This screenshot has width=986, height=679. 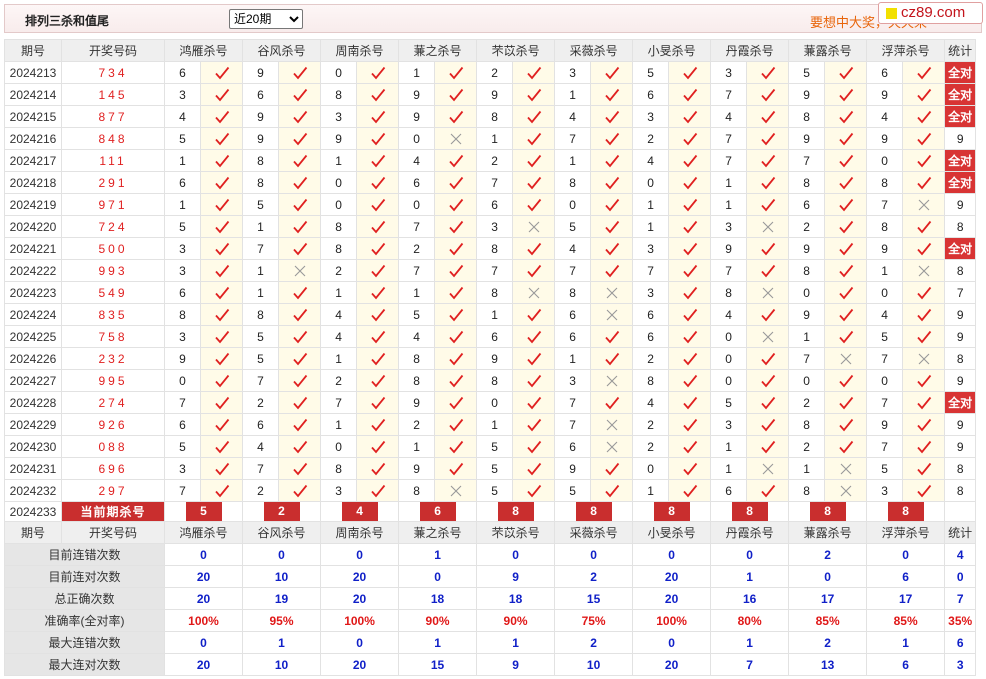 I want to click on row-stat: 8, so click(x=960, y=270).